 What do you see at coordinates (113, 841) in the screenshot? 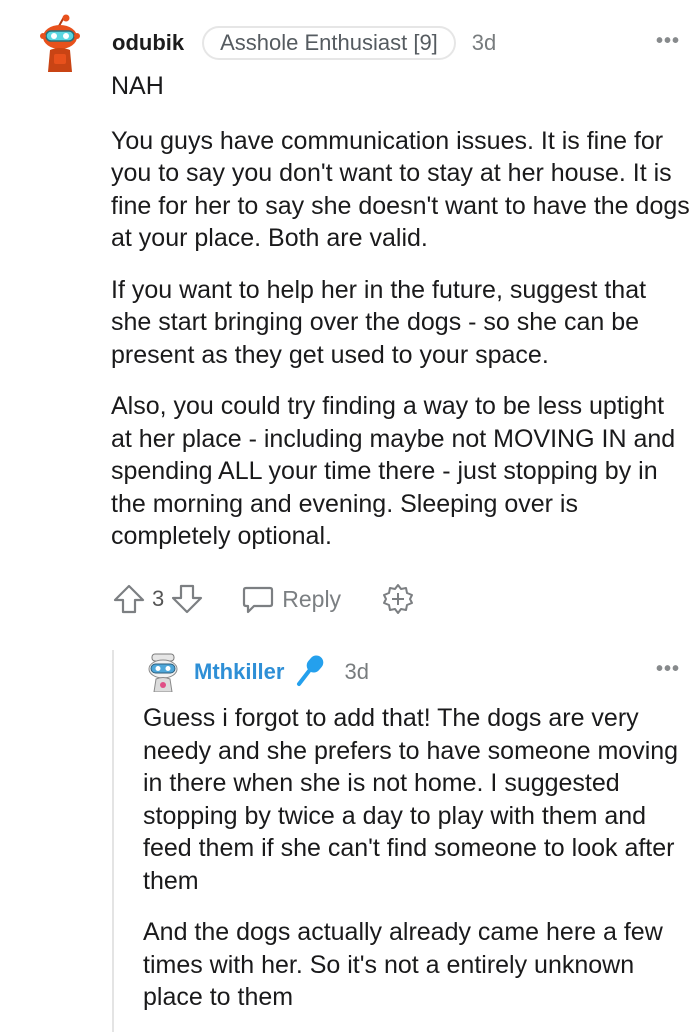
I see `thread-line` at bounding box center [113, 841].